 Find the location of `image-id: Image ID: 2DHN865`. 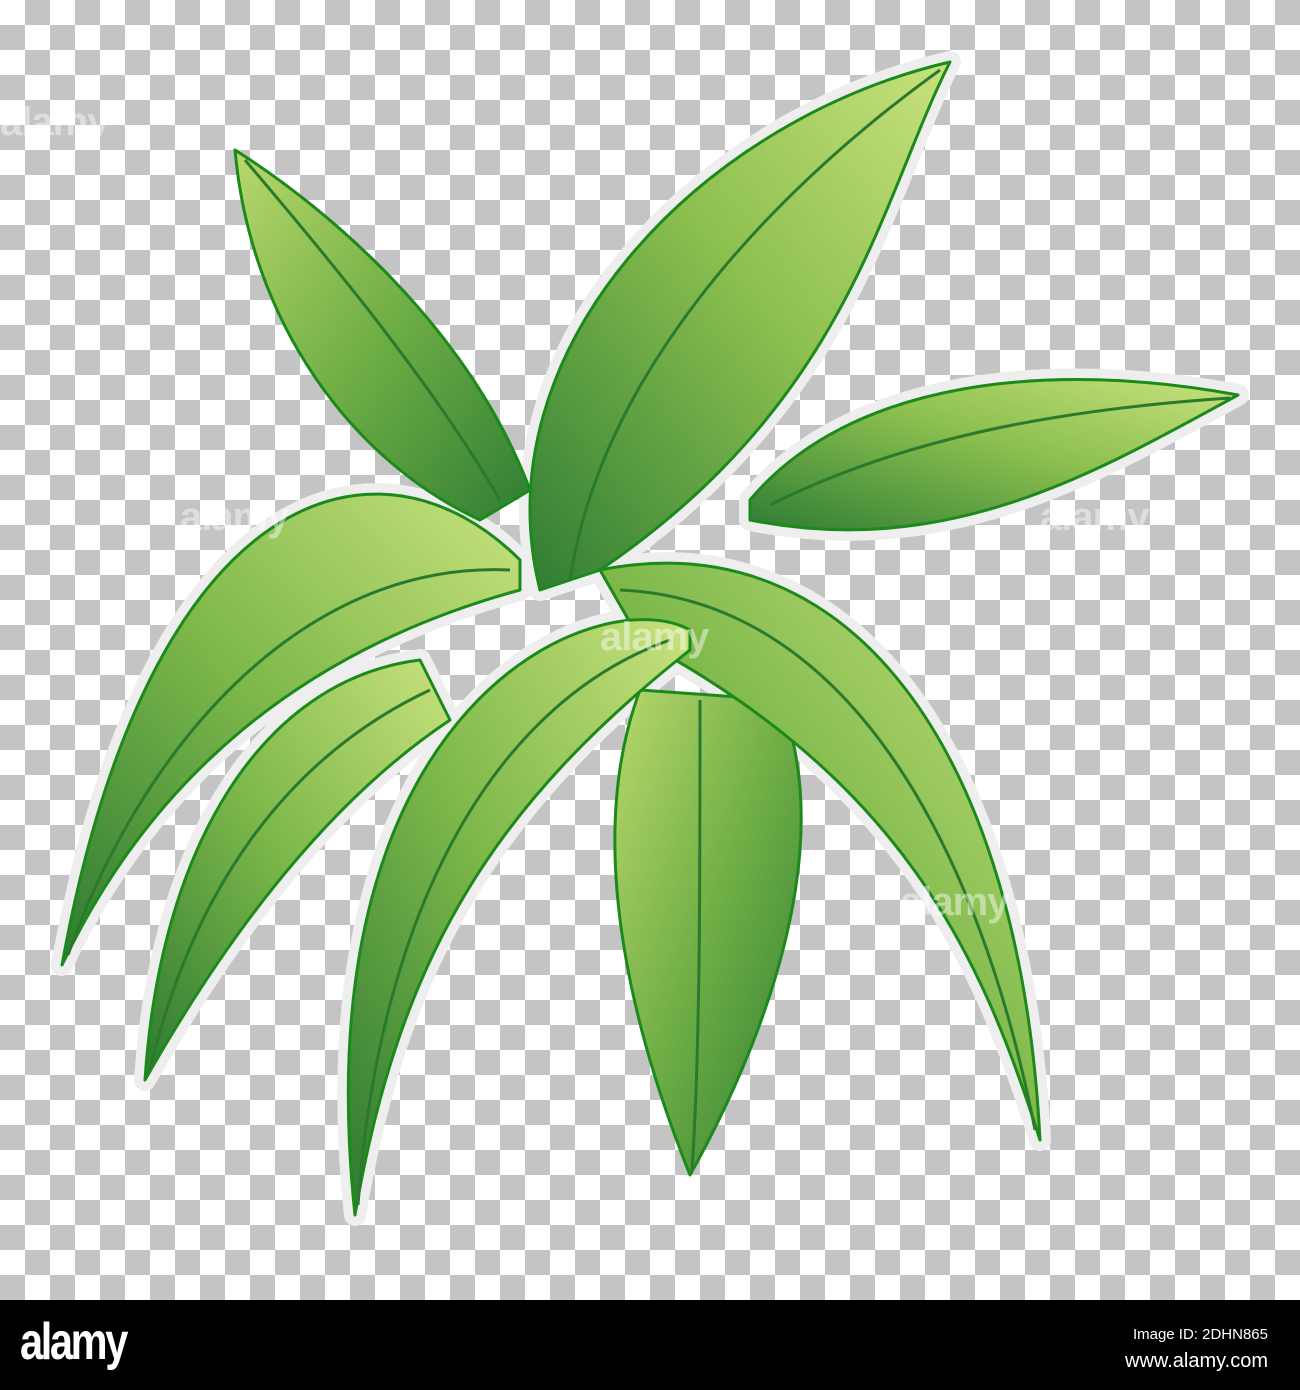

image-id: Image ID: 2DHN865 is located at coordinates (1200, 1334).